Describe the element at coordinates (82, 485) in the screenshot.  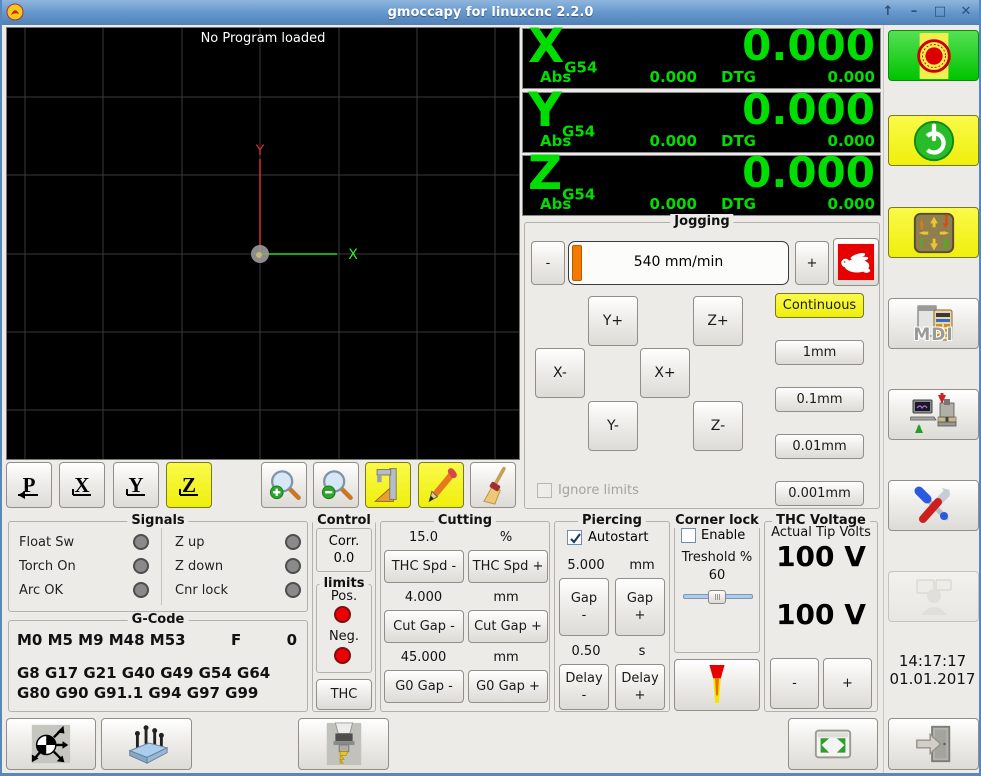
I see `view-x-button: X` at that location.